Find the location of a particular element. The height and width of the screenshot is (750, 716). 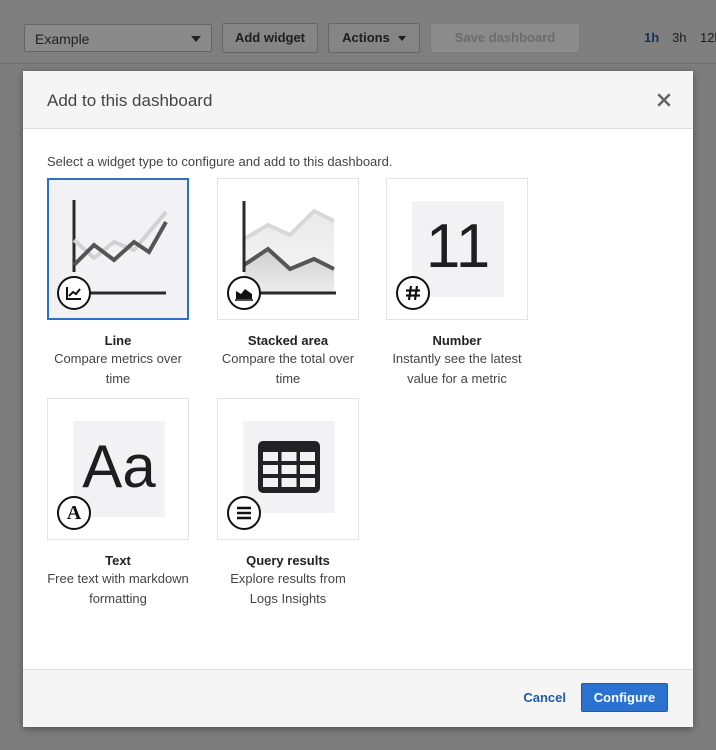

widget-description: Compare the total over time is located at coordinates (288, 368).